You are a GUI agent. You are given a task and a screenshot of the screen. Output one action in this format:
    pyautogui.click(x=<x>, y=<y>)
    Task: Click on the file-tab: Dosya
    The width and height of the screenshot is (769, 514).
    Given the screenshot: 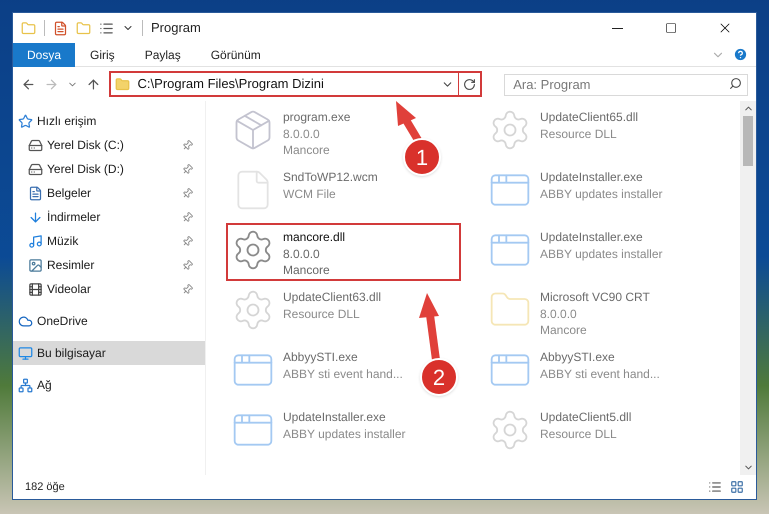 What is the action you would take?
    pyautogui.click(x=44, y=54)
    